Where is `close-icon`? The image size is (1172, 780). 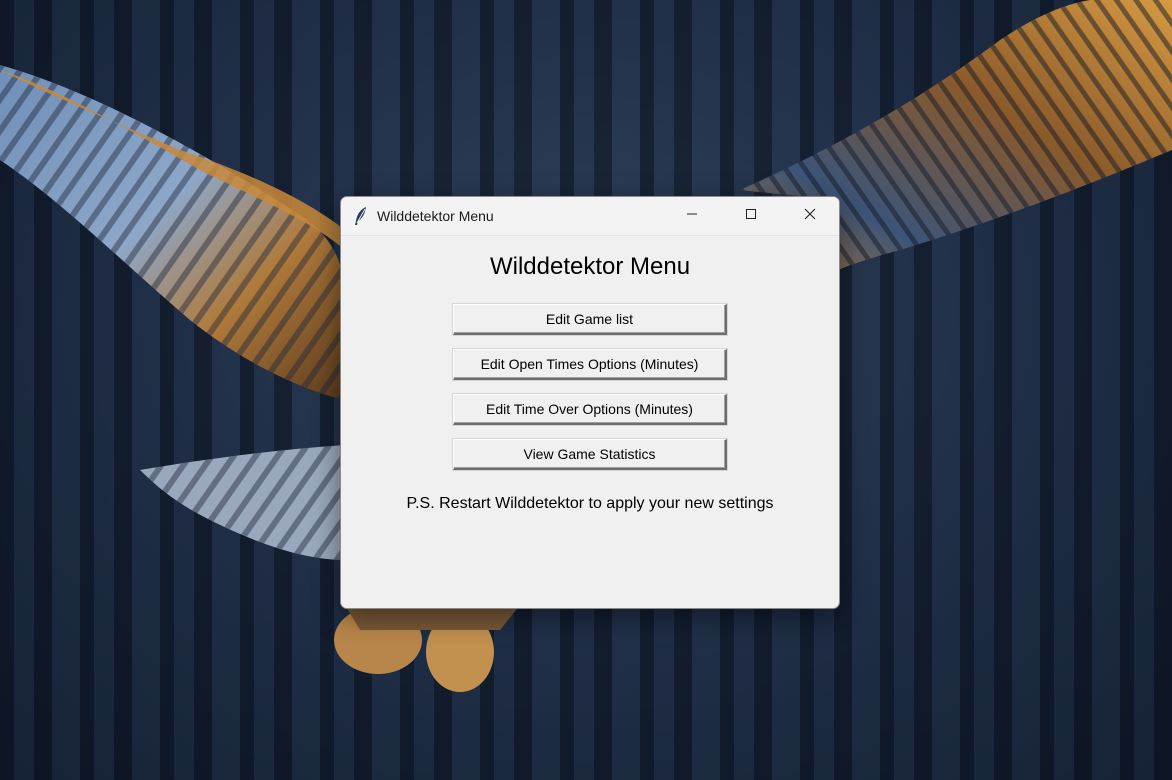 close-icon is located at coordinates (810, 216).